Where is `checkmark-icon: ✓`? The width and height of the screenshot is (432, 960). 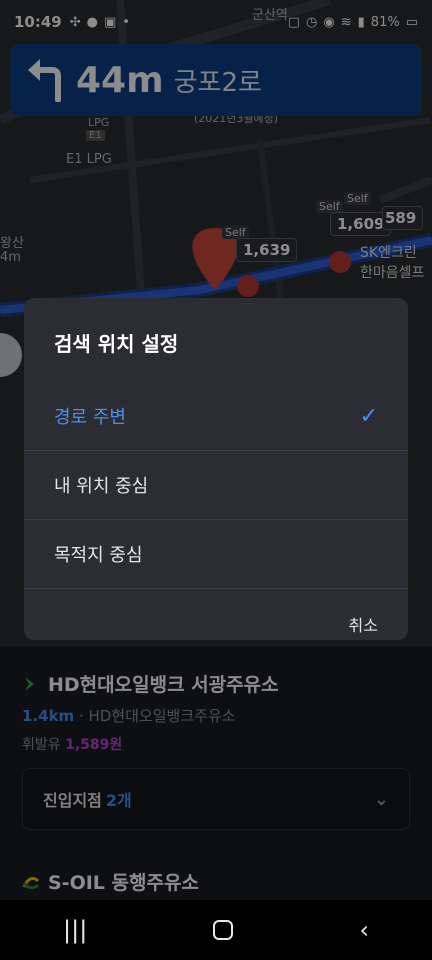
checkmark-icon: ✓ is located at coordinates (368, 416).